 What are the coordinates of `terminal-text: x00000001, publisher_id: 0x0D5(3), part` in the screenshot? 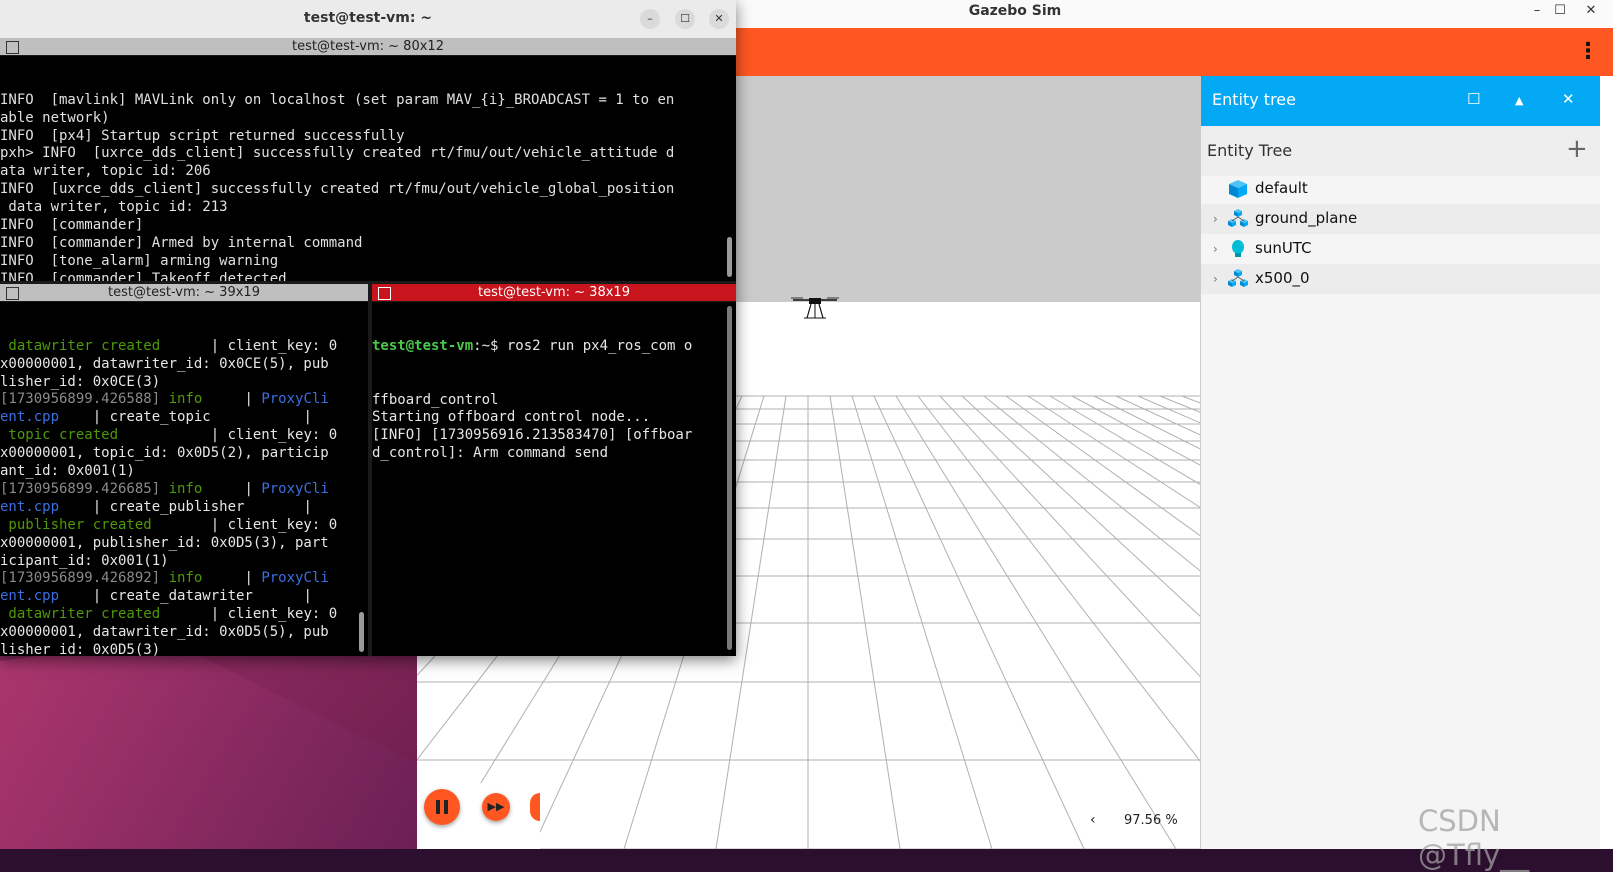 It's located at (164, 542).